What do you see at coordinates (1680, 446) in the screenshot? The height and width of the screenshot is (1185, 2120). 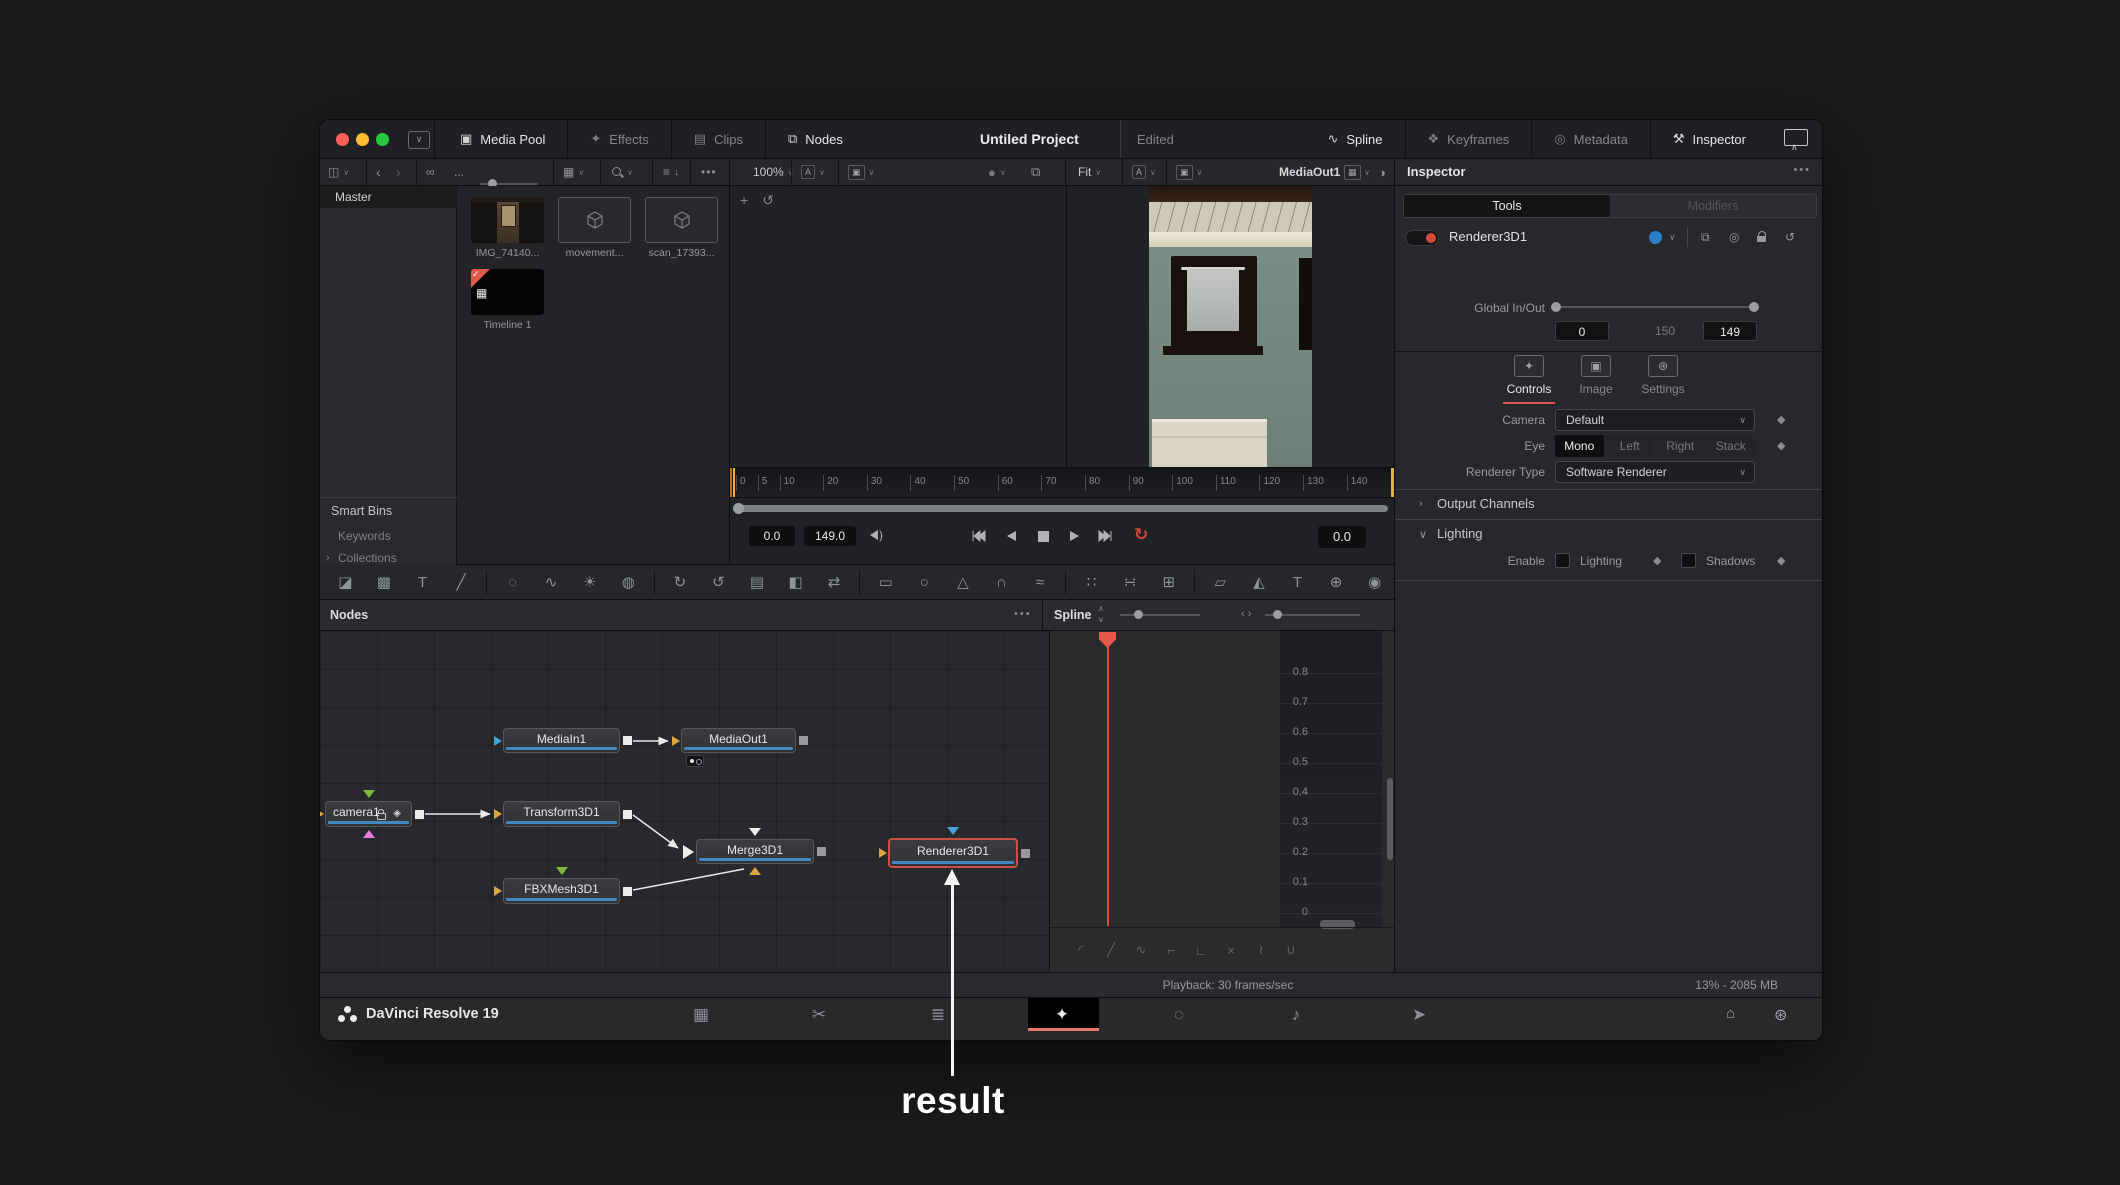 I see `eye-option-right: Right` at bounding box center [1680, 446].